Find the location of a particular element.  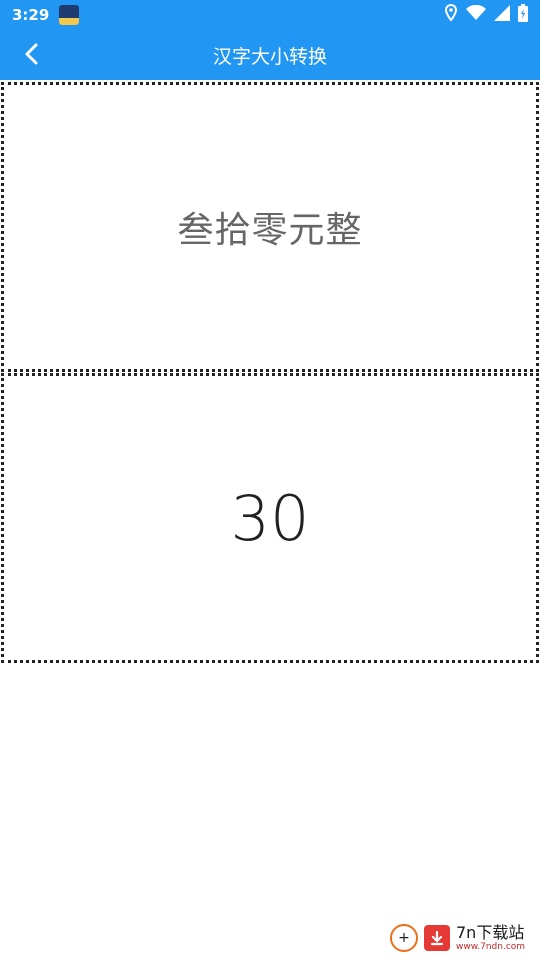

app-bar: 汉字大小转换 is located at coordinates (270, 55).